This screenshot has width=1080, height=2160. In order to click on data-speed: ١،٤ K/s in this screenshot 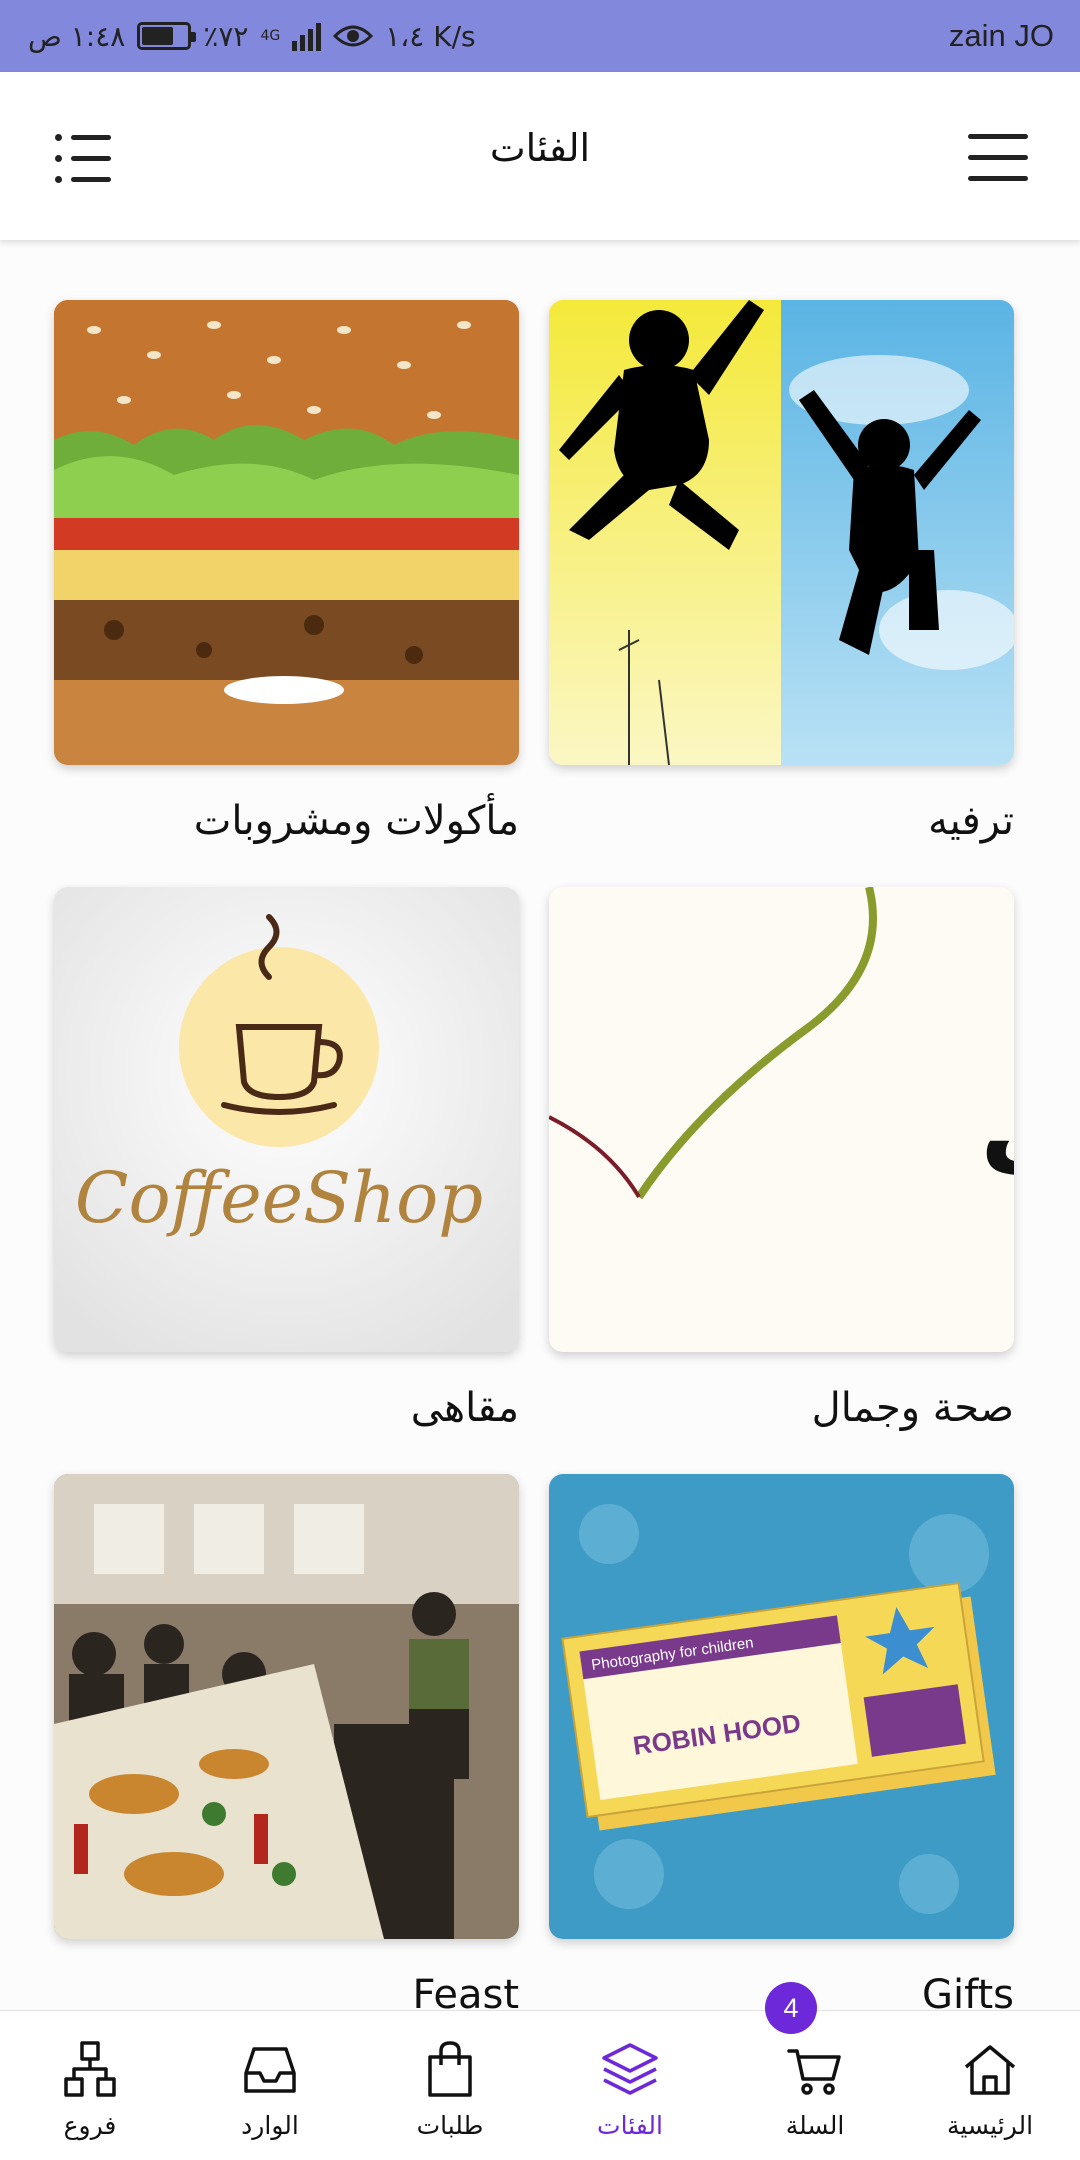, I will do `click(430, 36)`.